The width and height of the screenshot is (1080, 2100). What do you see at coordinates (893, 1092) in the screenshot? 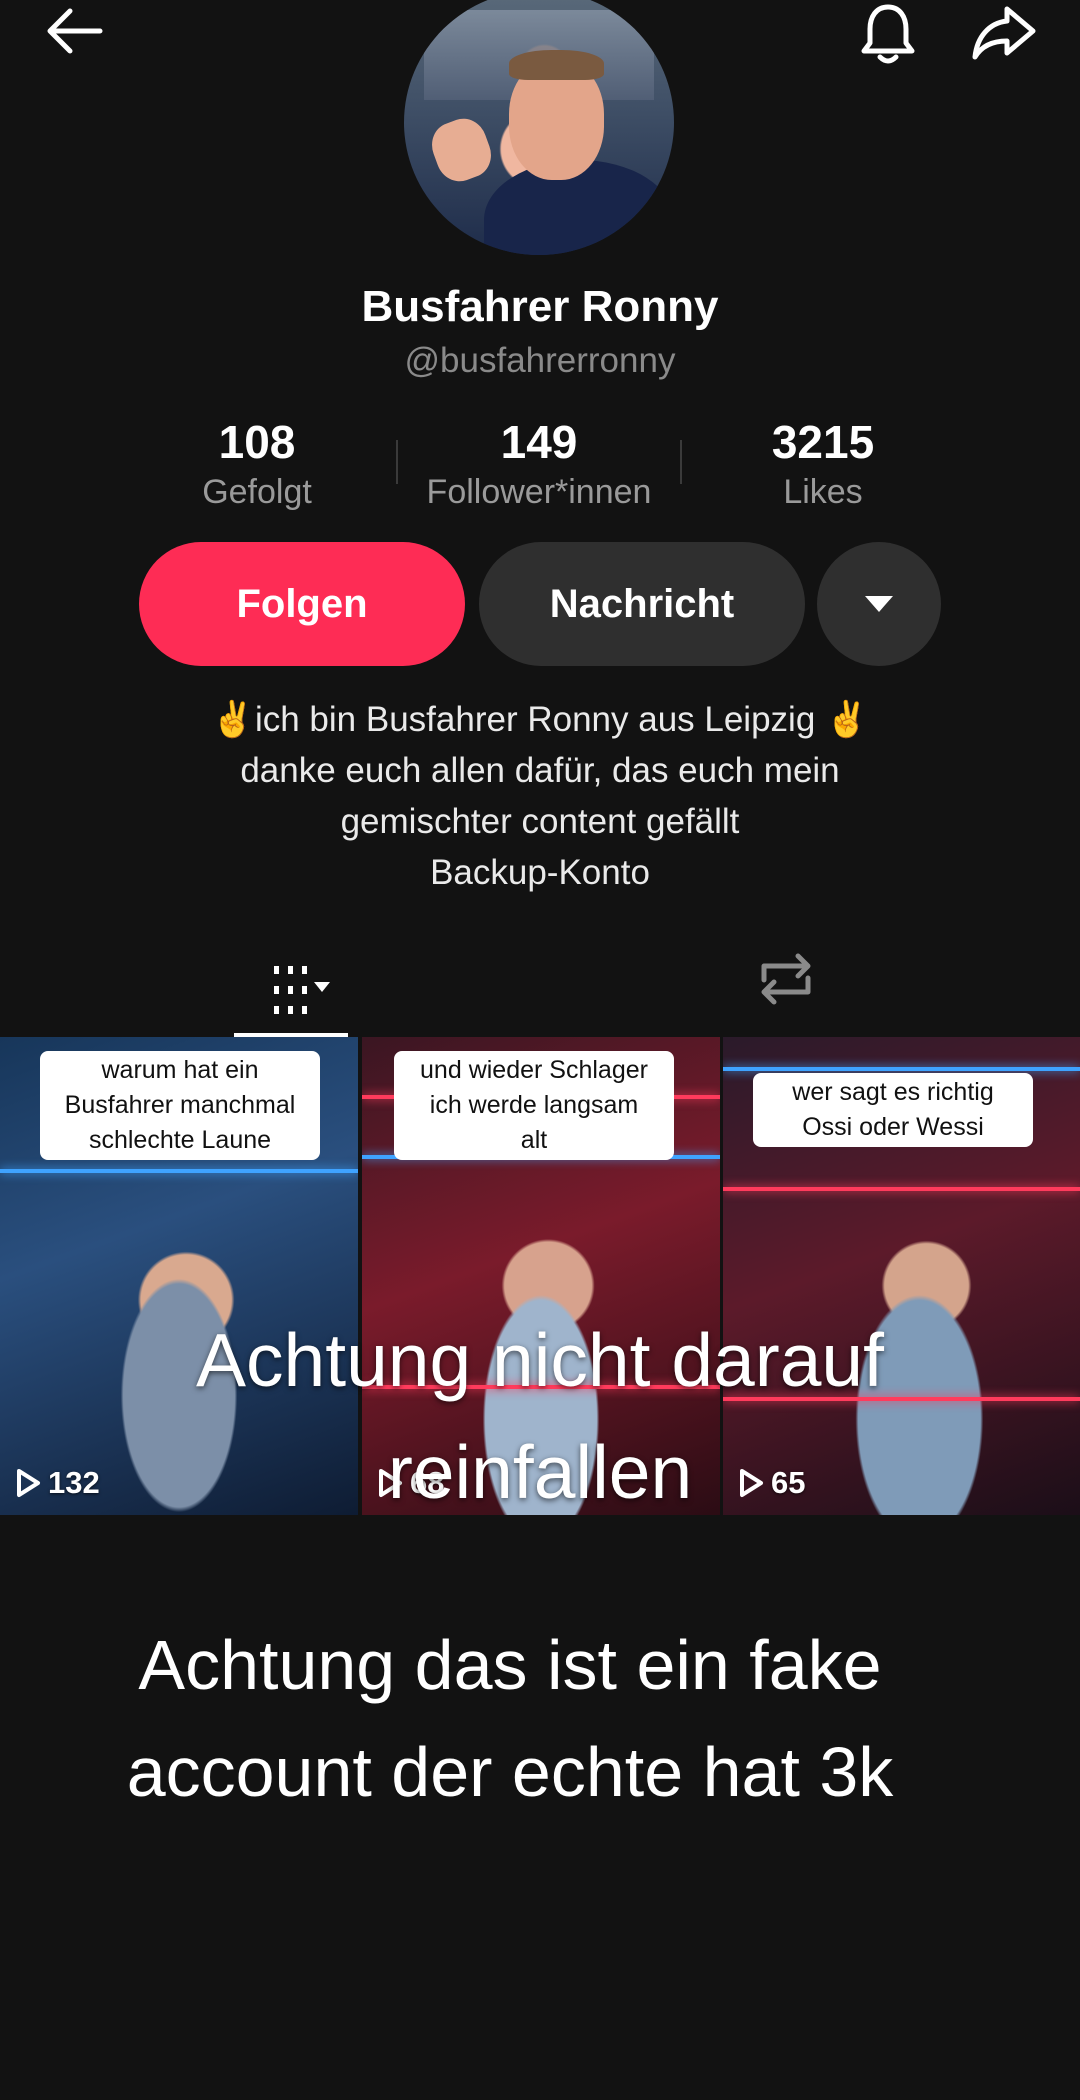
I see `caption-line: wer sagt es richtig` at bounding box center [893, 1092].